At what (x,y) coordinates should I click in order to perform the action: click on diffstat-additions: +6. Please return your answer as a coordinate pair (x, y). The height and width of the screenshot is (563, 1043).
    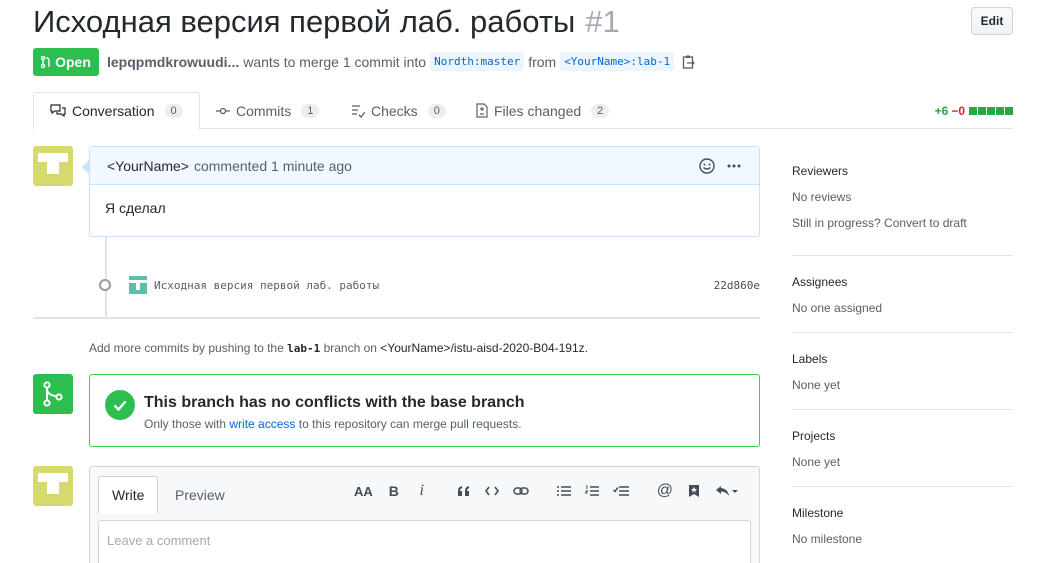
    Looking at the image, I should click on (941, 111).